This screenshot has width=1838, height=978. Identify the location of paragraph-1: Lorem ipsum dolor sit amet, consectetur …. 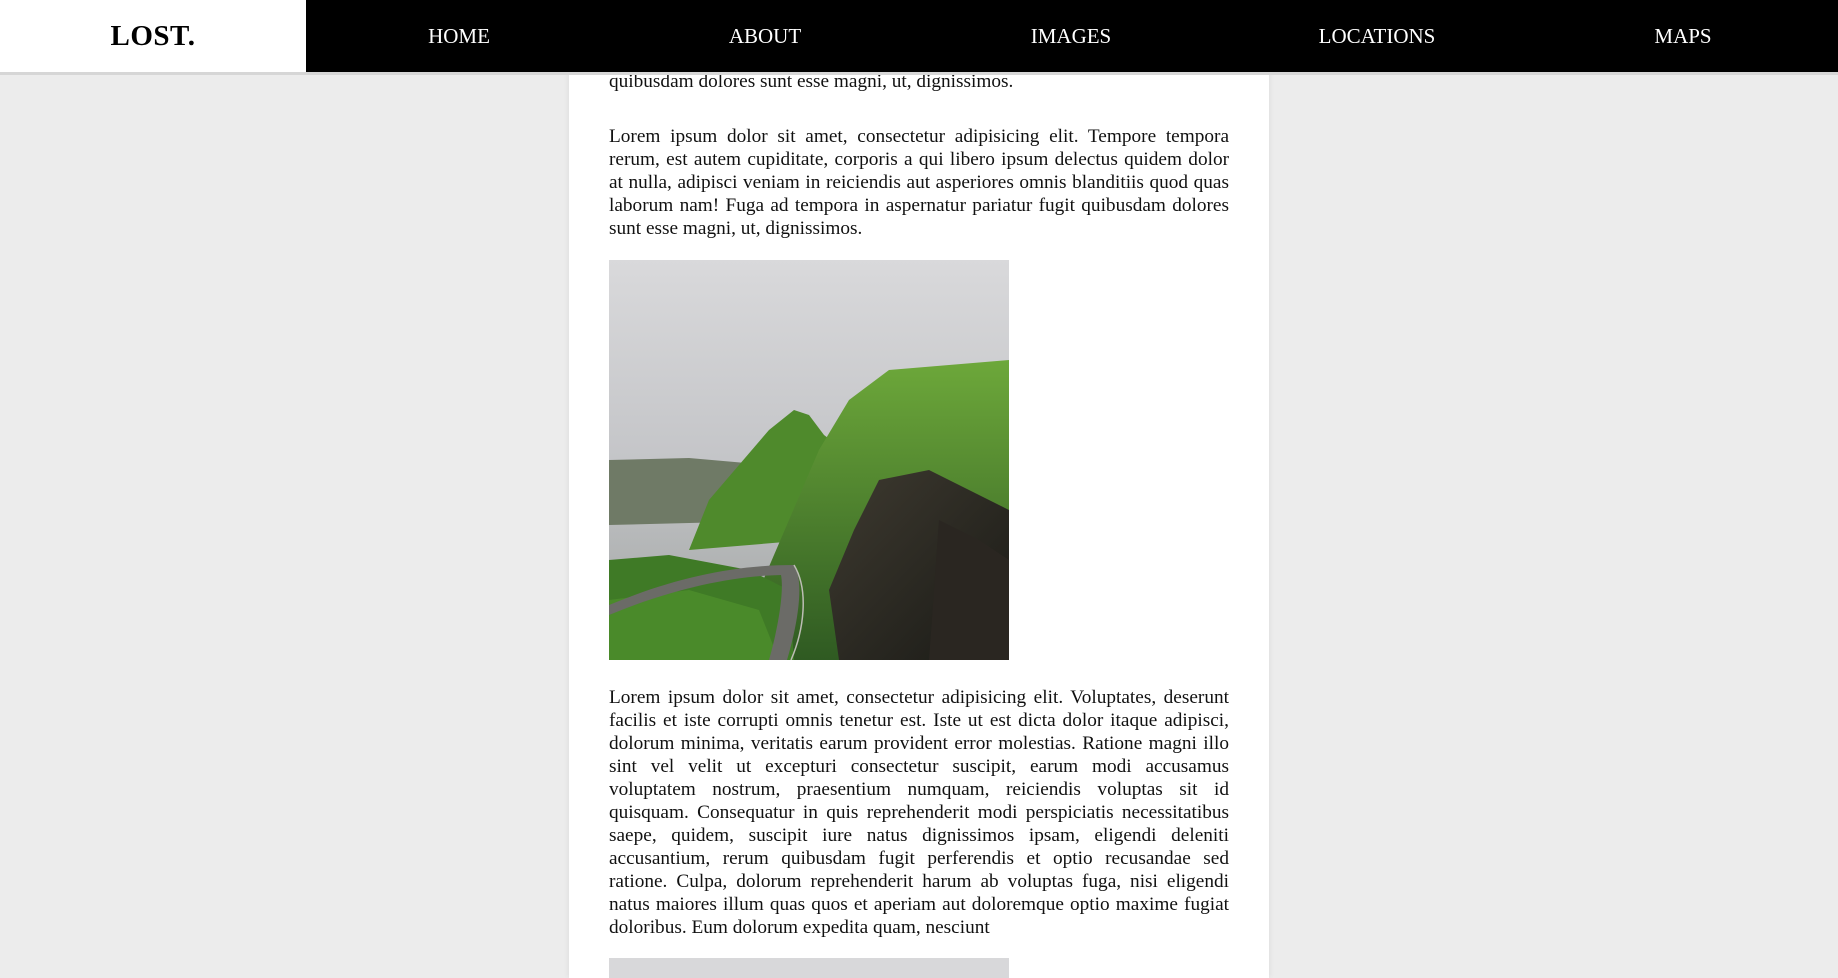
(919, 182).